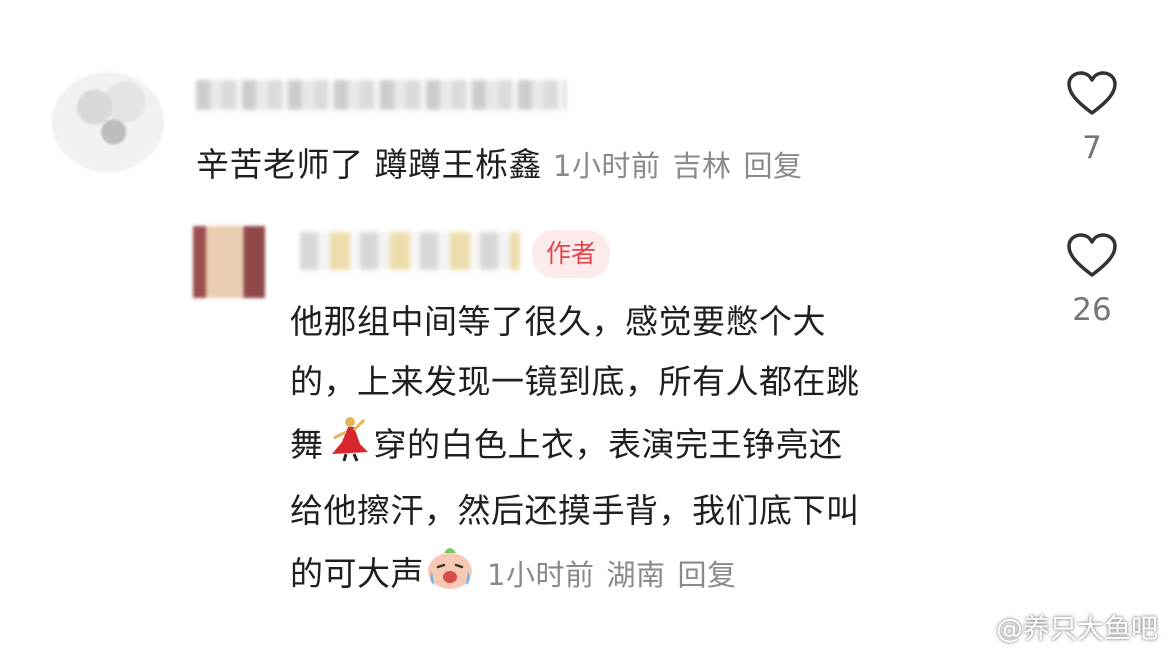 Image resolution: width=1170 pixels, height=658 pixels. I want to click on reply-line-rest: 穿的白色上衣，表演完王铮亮还, so click(608, 444).